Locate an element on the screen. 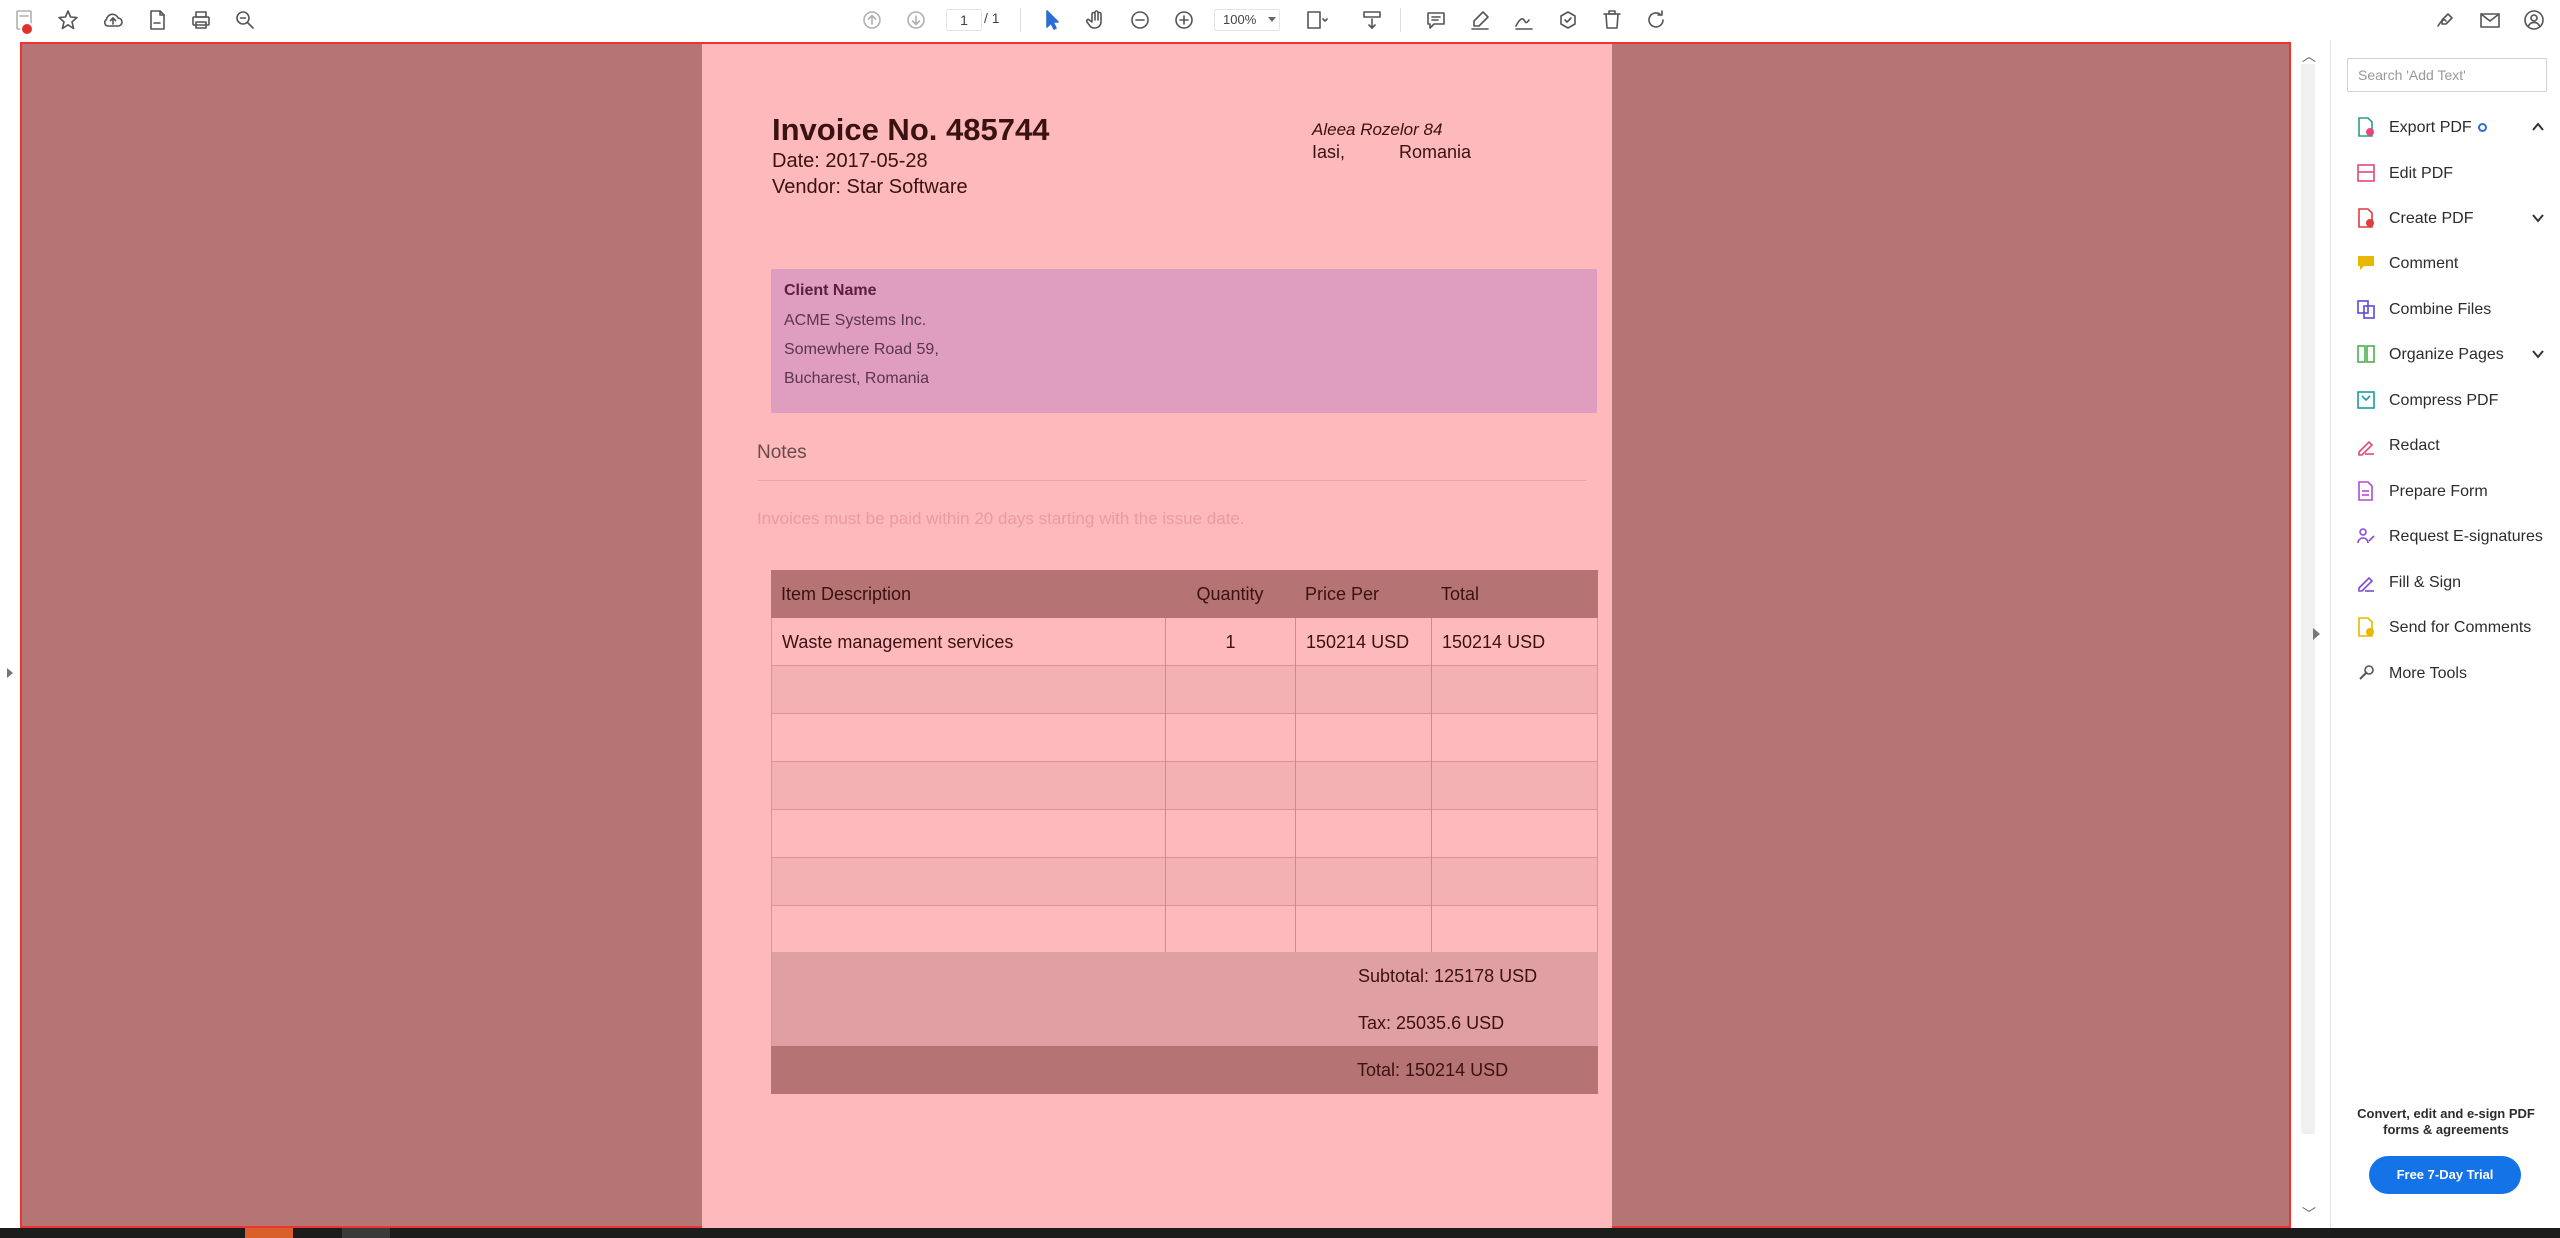 The image size is (2560, 1238). page-total-label: / 1 is located at coordinates (992, 18).